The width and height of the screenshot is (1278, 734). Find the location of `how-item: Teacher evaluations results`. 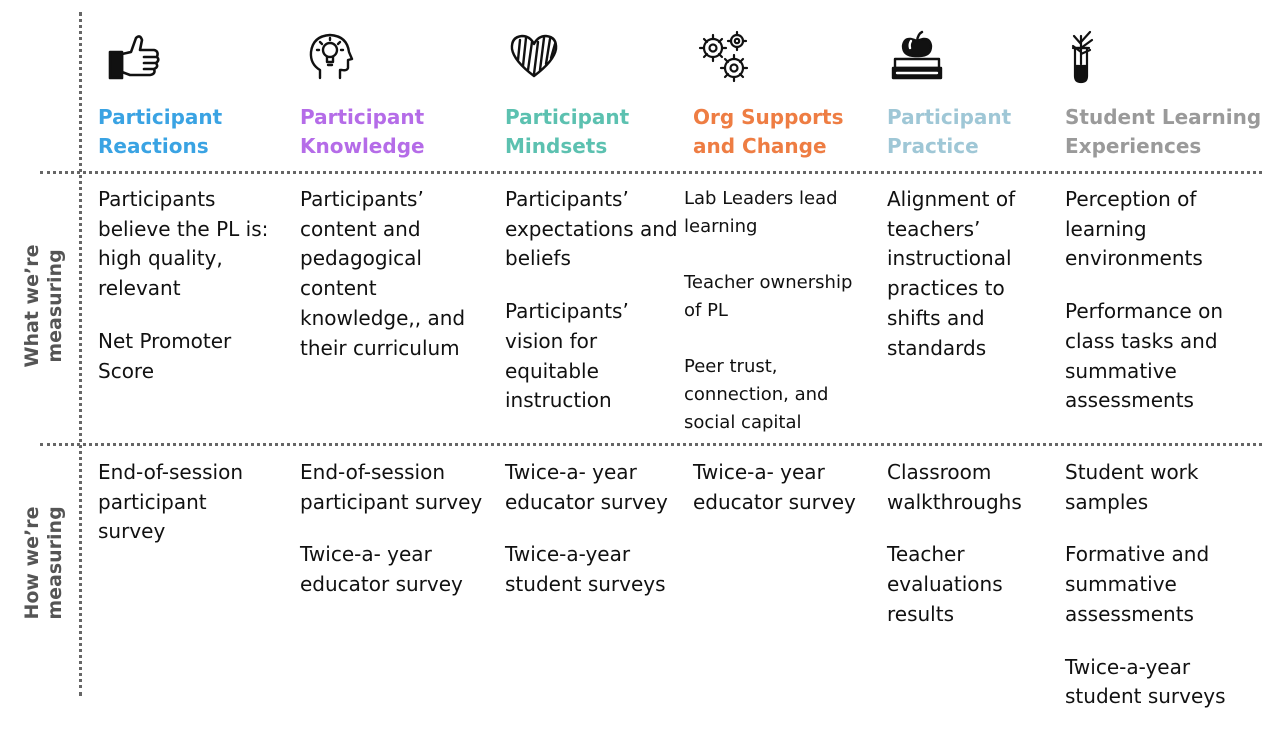

how-item: Teacher evaluations results is located at coordinates (945, 584).